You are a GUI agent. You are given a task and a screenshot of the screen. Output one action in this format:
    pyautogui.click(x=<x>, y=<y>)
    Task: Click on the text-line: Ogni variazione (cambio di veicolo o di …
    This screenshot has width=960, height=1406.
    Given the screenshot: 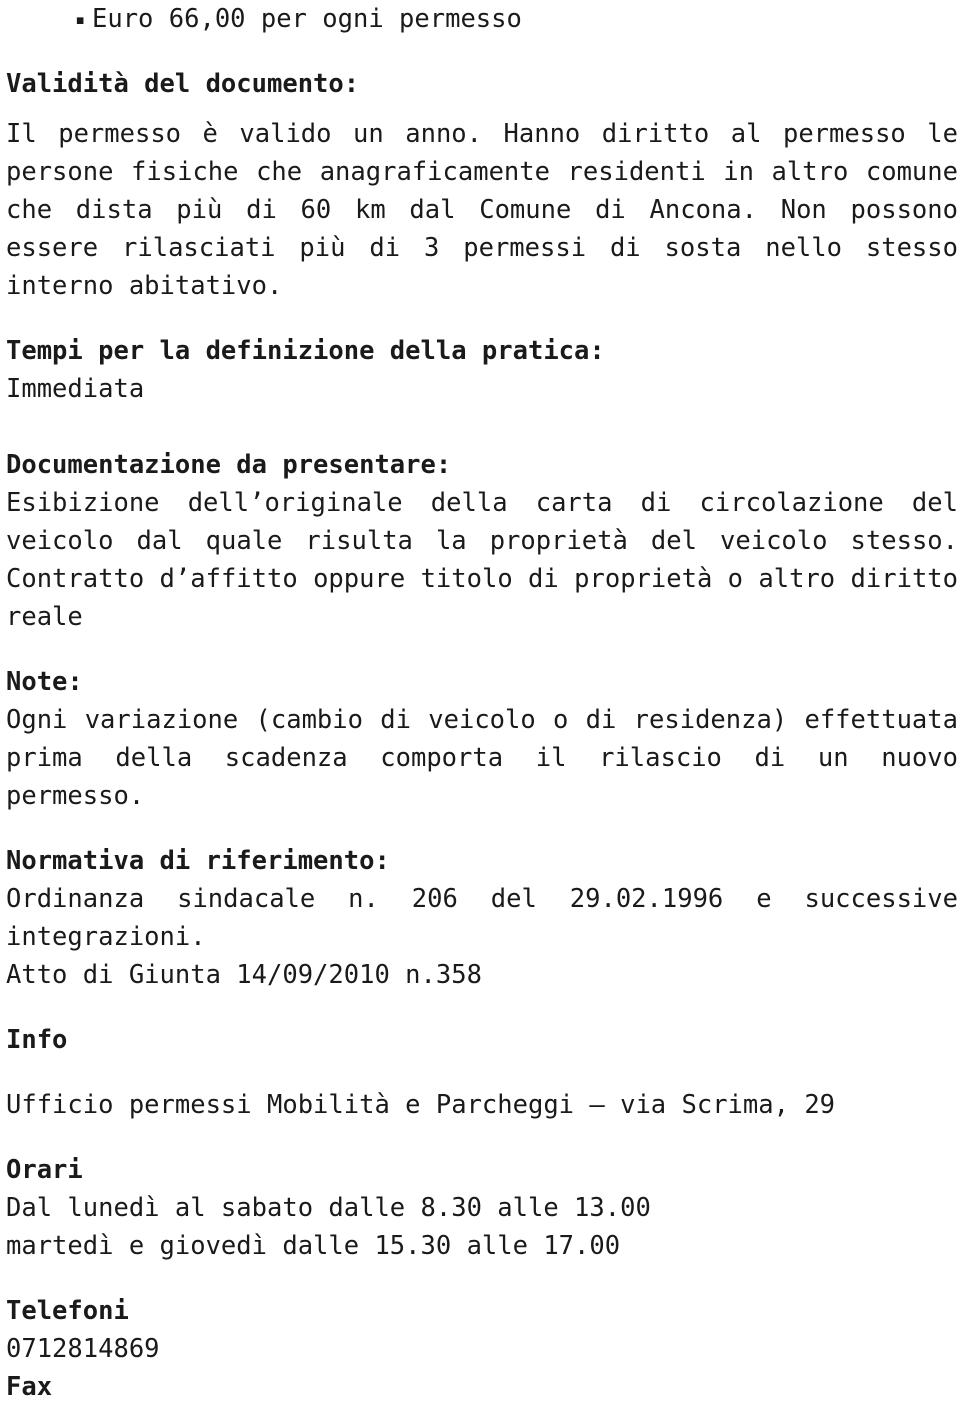 What is the action you would take?
    pyautogui.click(x=482, y=720)
    